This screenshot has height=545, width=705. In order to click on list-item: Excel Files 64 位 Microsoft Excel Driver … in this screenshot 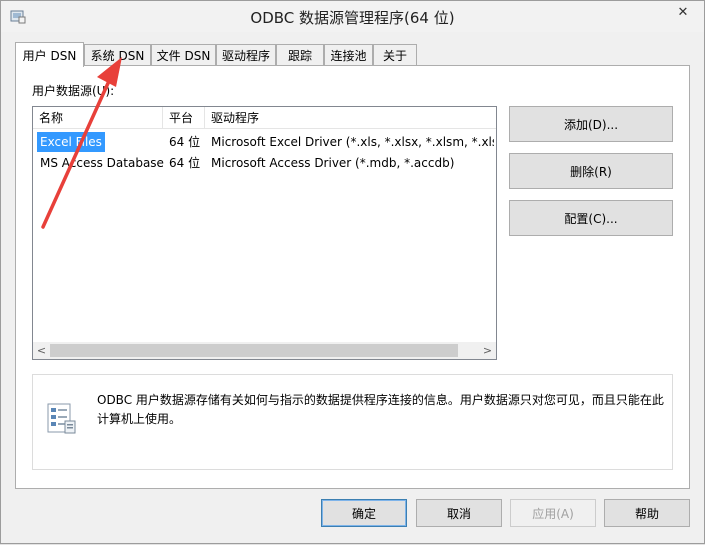, I will do `click(264, 142)`.